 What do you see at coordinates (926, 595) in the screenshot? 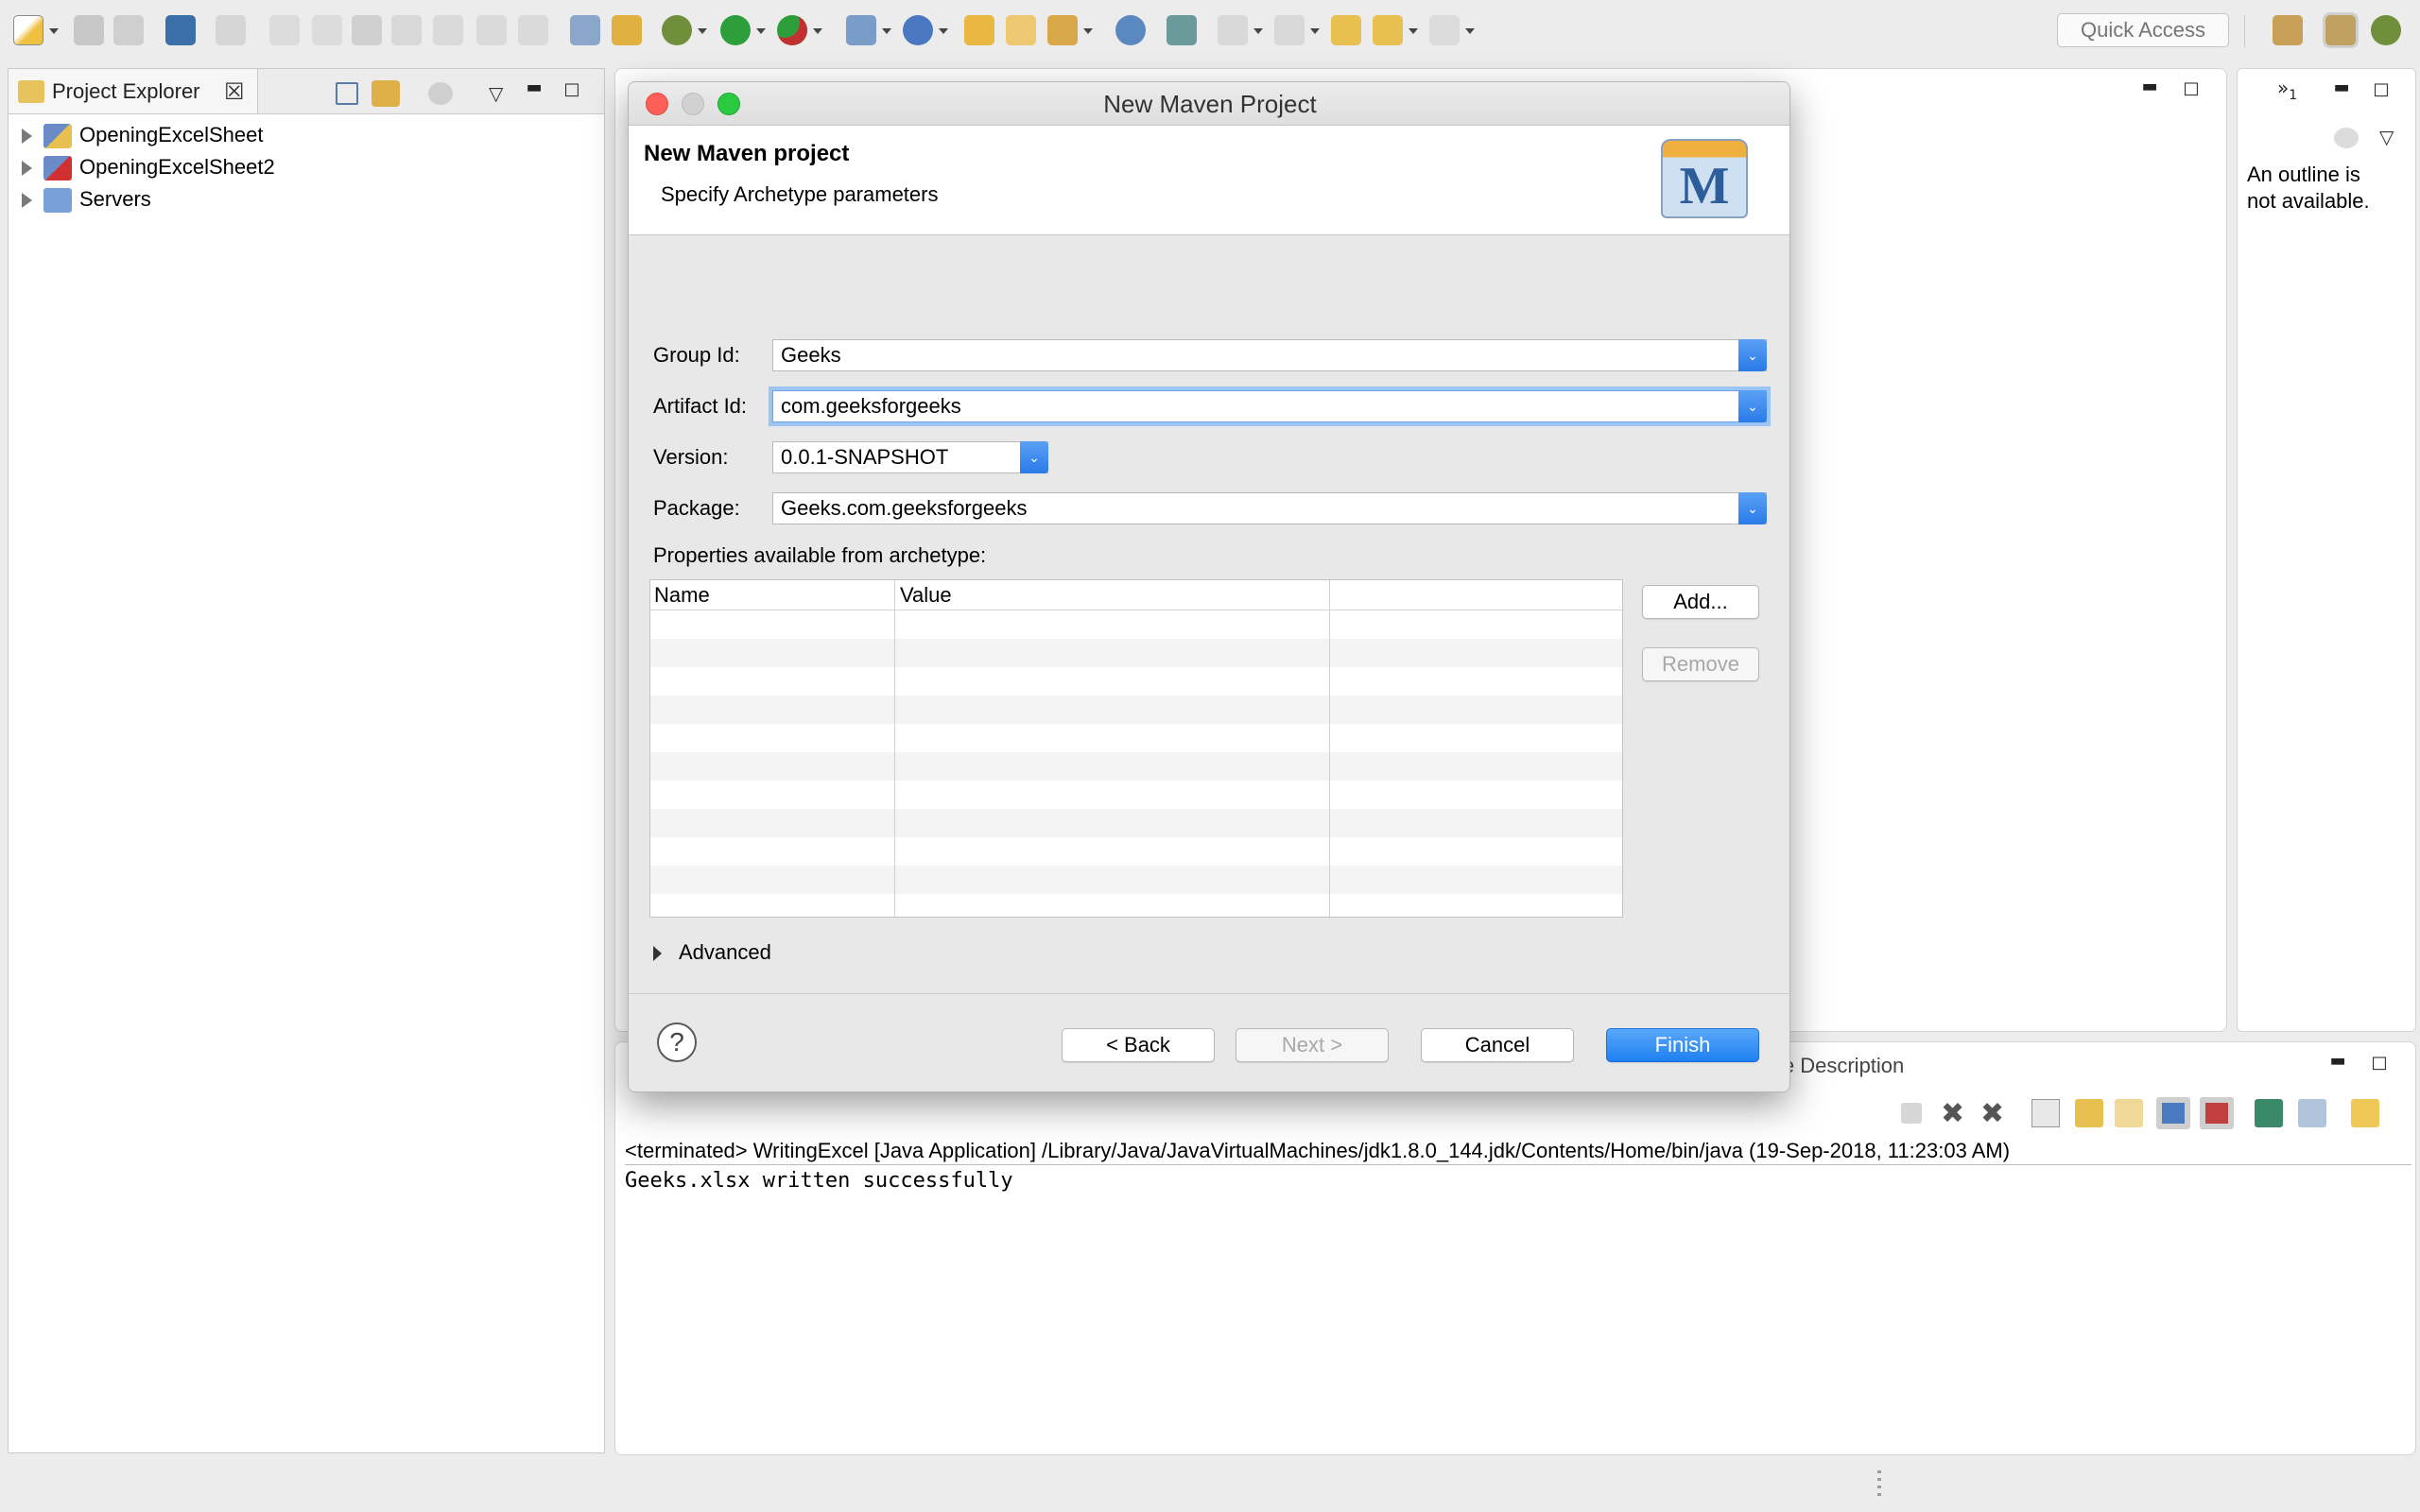
I see `column-header-value: Value` at bounding box center [926, 595].